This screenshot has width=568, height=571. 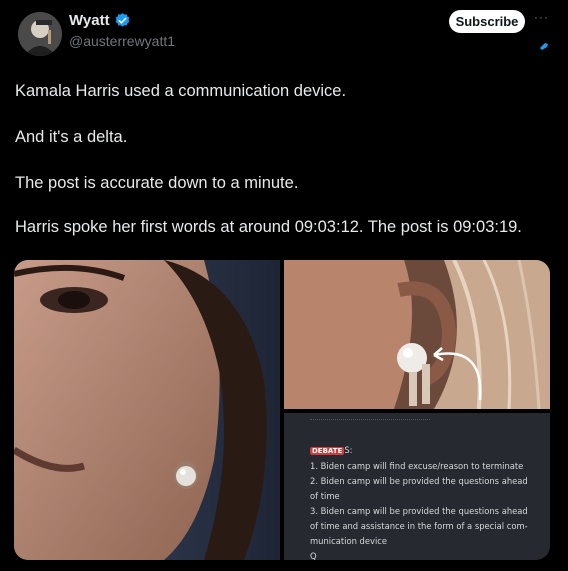 I want to click on author-name: Wyatt, so click(x=89, y=20).